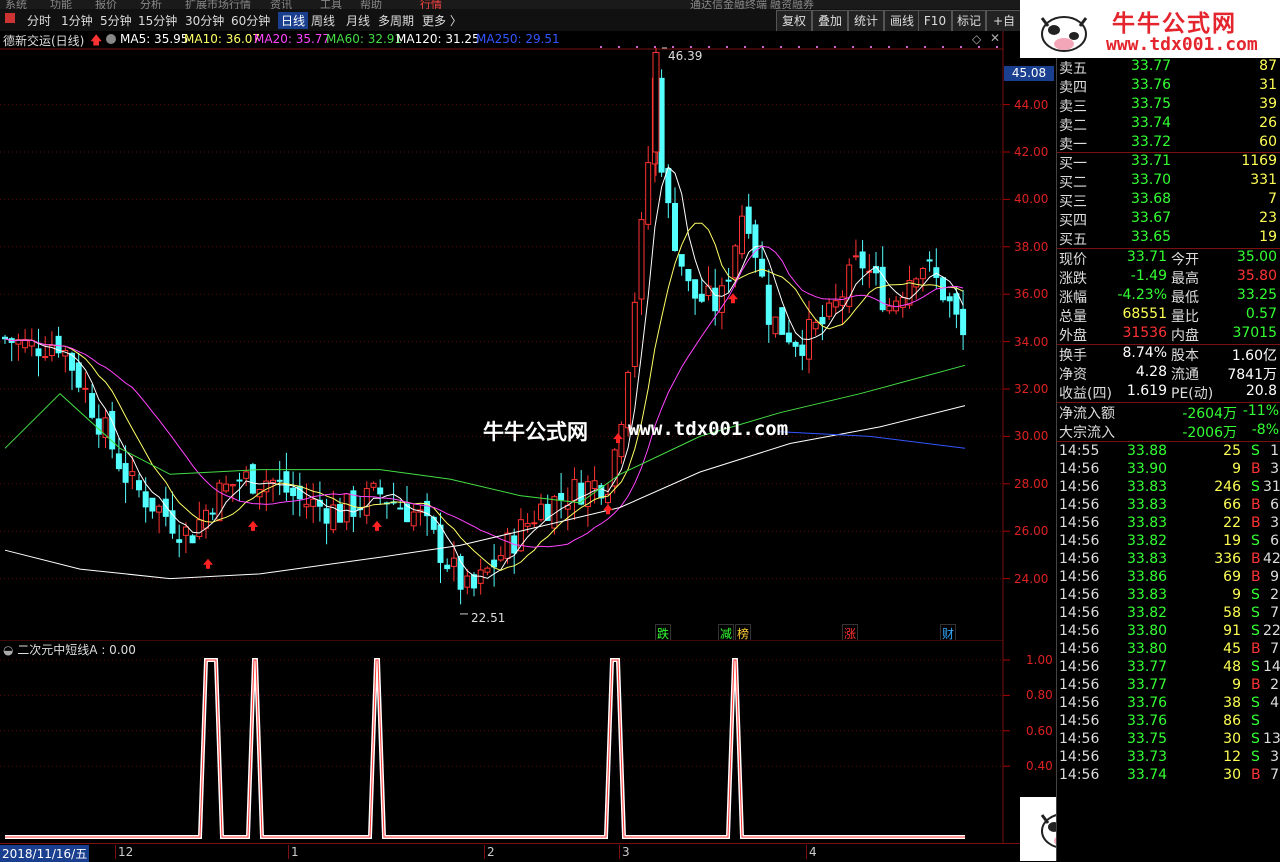 Image resolution: width=1280 pixels, height=862 pixels. I want to click on quote-row: 14:56 33.83 22 B 3, so click(1168, 524).